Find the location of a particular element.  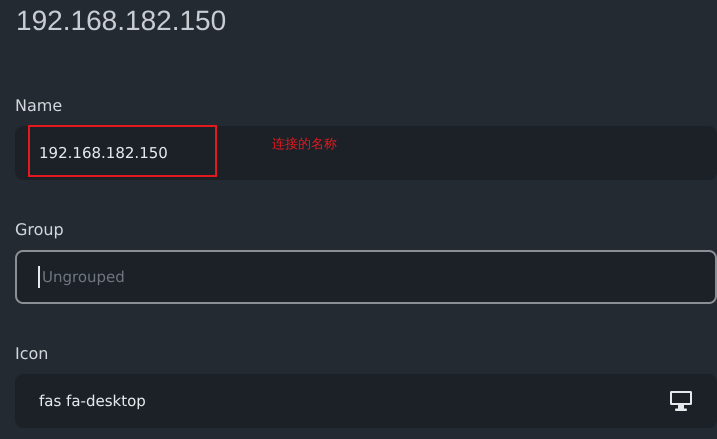

monitor-icon is located at coordinates (681, 401).